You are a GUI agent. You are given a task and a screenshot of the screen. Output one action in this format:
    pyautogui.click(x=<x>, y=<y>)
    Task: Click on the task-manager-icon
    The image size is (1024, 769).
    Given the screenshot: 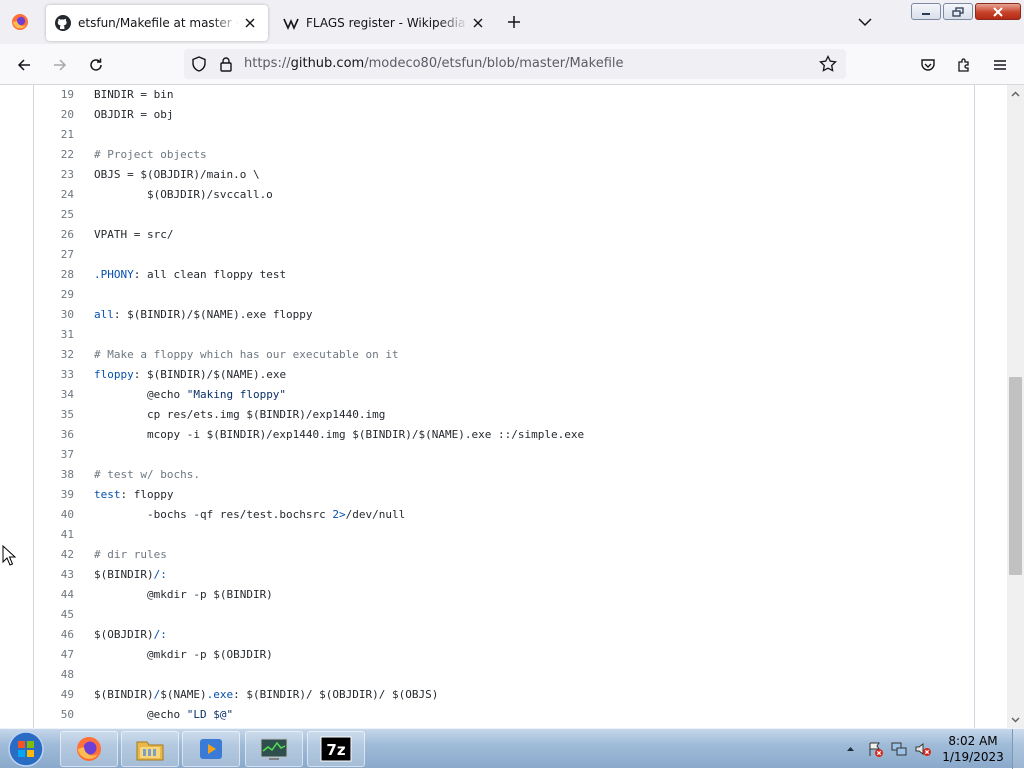 What is the action you would take?
    pyautogui.click(x=274, y=749)
    